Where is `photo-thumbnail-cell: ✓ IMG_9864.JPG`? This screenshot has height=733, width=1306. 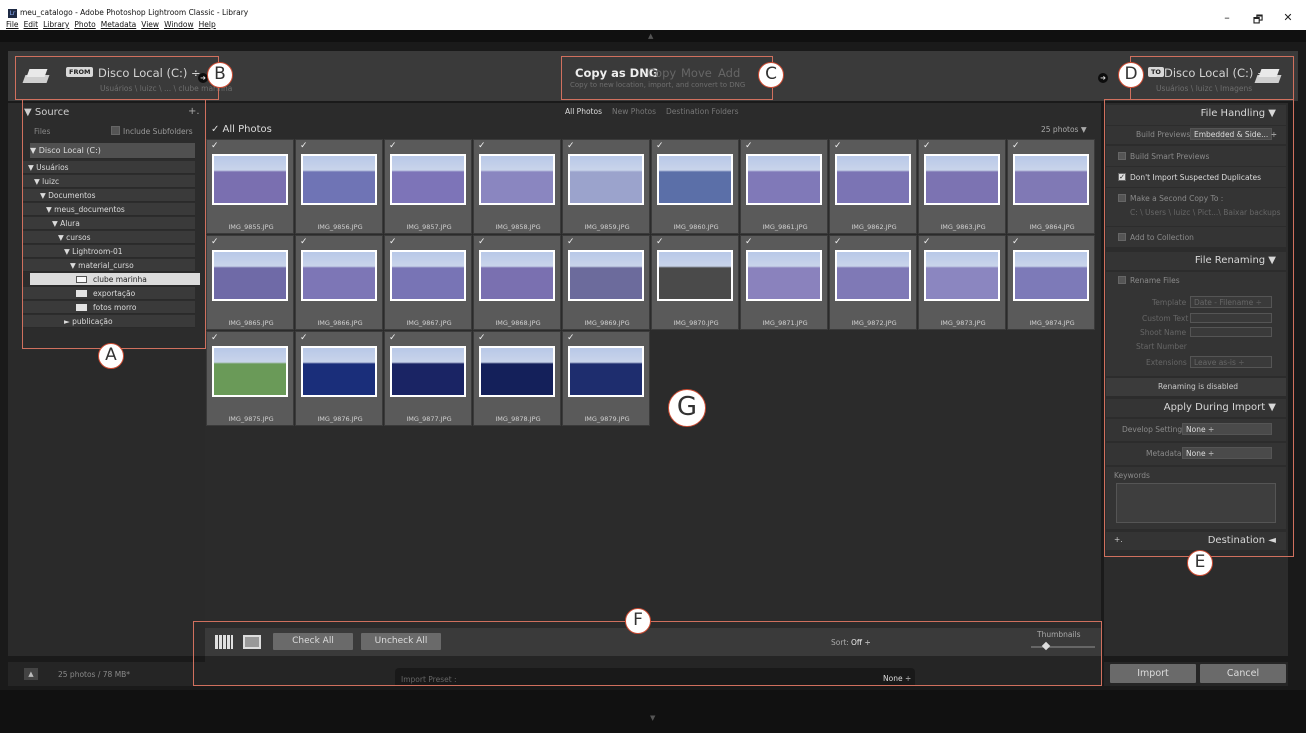
photo-thumbnail-cell: ✓ IMG_9864.JPG is located at coordinates (1051, 186).